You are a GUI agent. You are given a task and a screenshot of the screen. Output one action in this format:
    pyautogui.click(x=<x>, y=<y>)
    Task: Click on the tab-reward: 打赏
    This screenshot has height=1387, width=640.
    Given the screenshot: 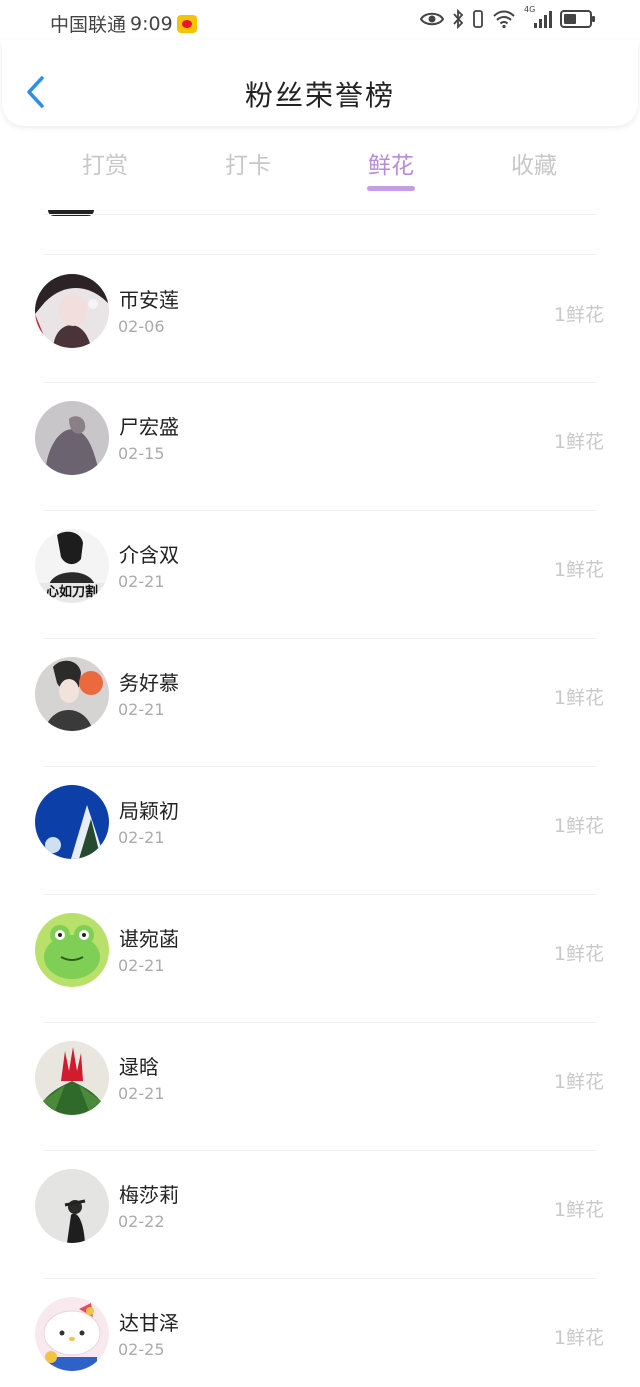 What is the action you would take?
    pyautogui.click(x=105, y=163)
    